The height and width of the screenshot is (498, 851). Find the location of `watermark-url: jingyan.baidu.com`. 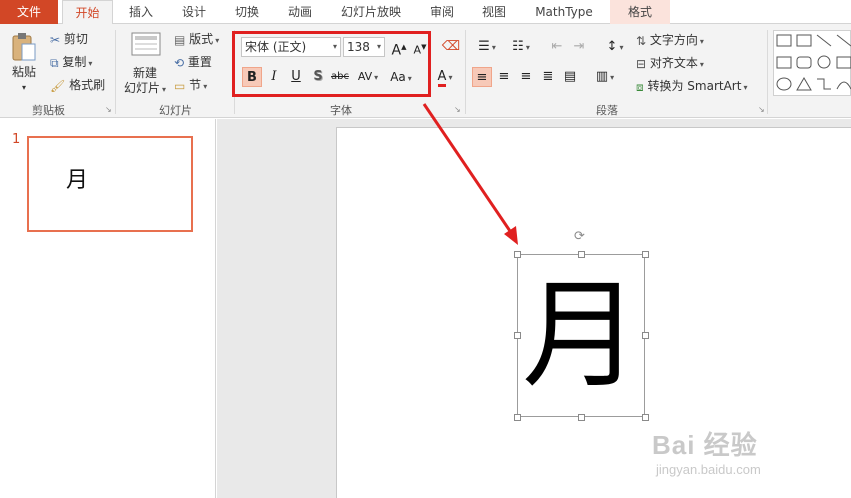

watermark-url: jingyan.baidu.com is located at coordinates (708, 469).